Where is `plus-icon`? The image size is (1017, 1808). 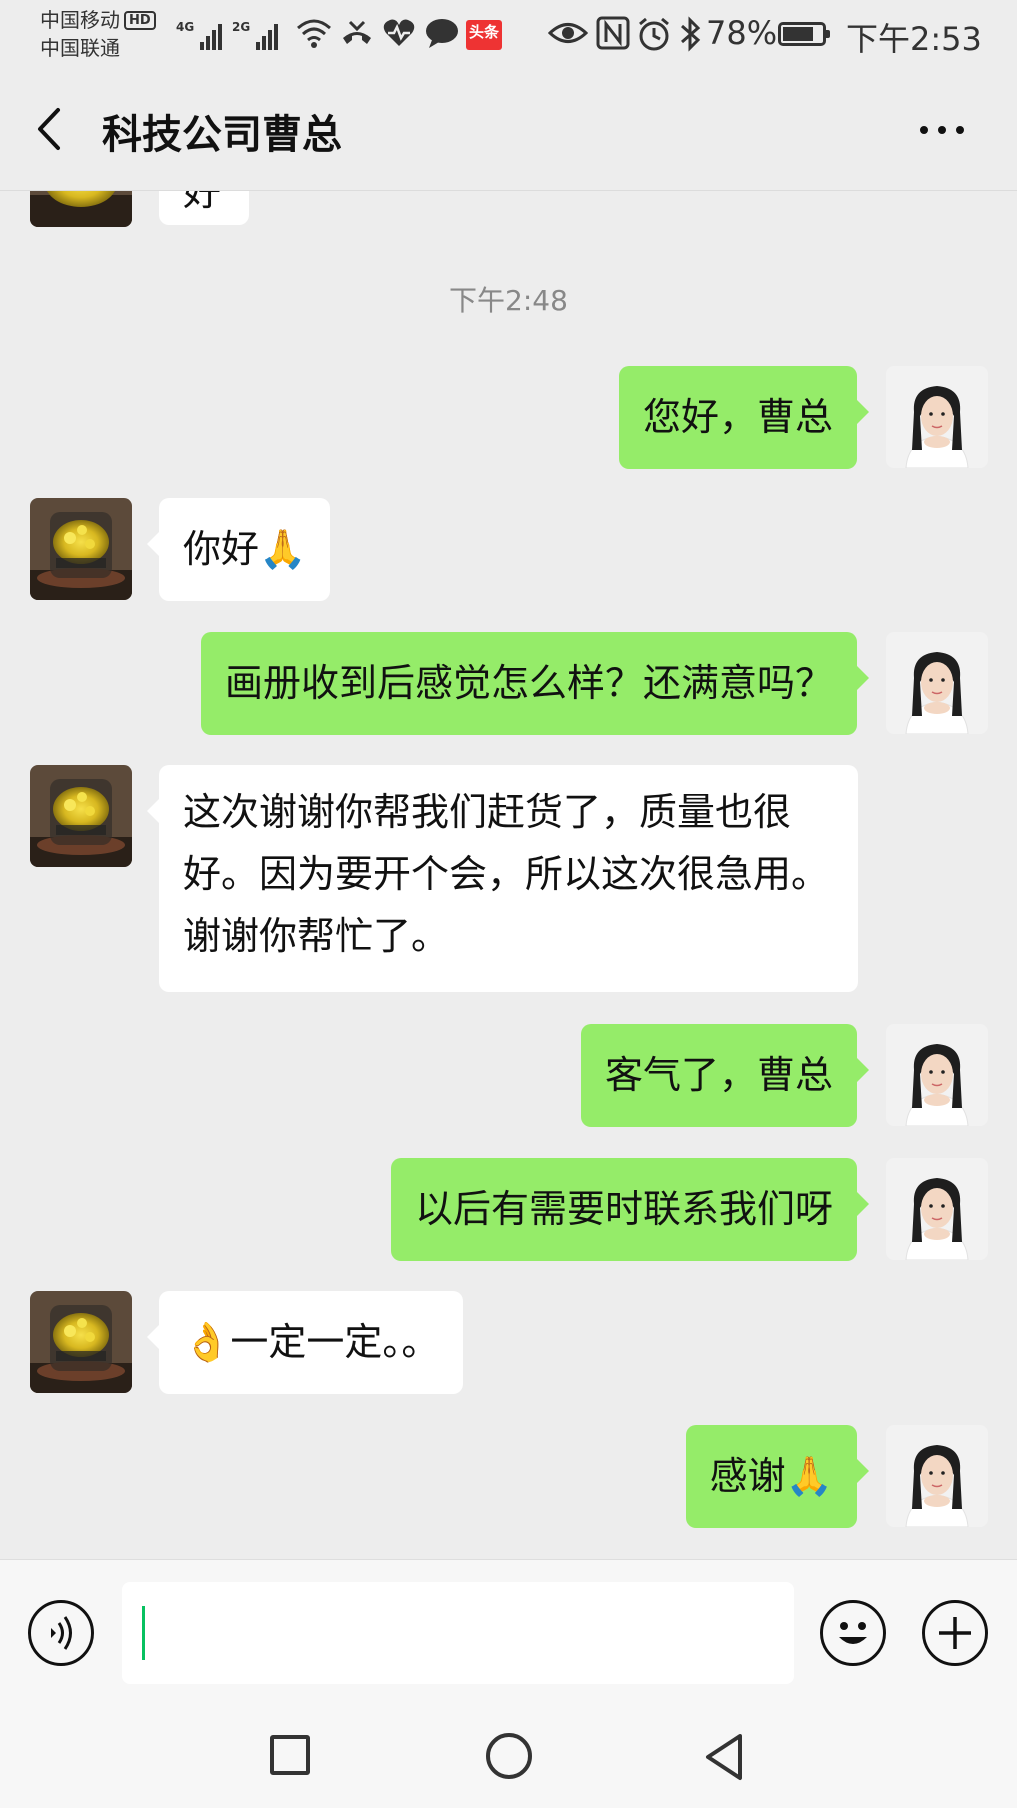 plus-icon is located at coordinates (955, 1633).